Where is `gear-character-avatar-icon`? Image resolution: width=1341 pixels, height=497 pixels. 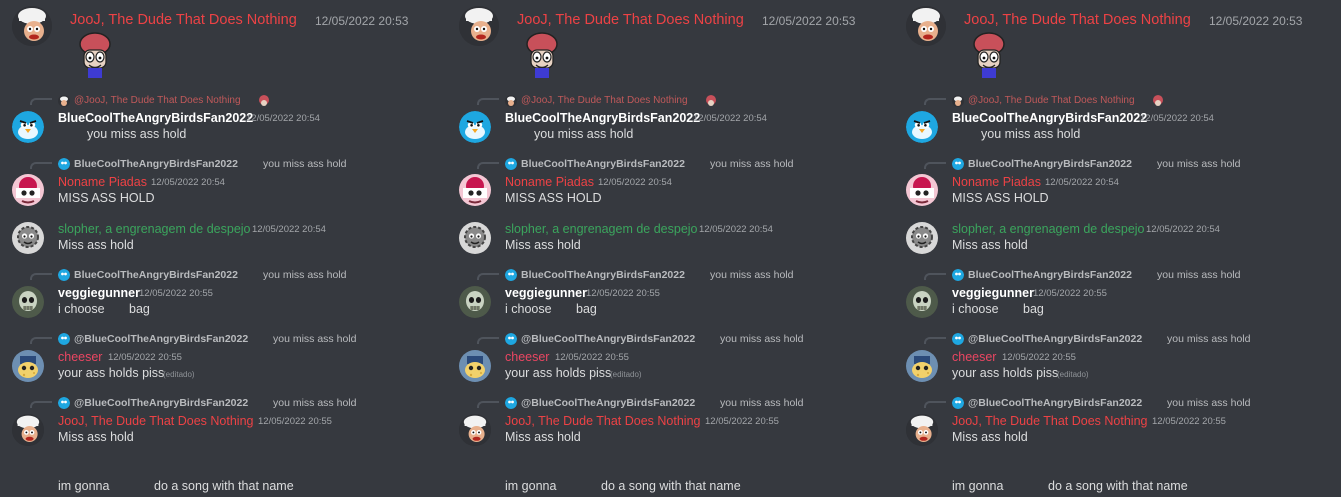 gear-character-avatar-icon is located at coordinates (475, 238).